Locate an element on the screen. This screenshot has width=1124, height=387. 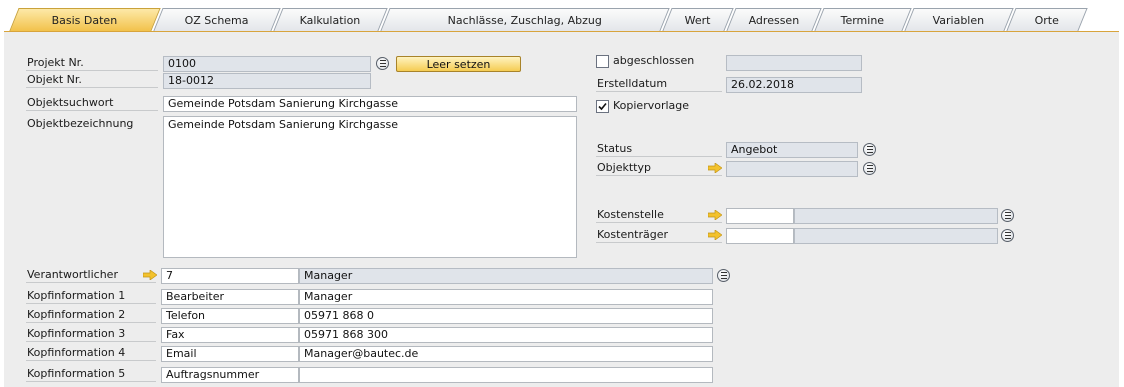
tab-label: Orte is located at coordinates (1046, 20).